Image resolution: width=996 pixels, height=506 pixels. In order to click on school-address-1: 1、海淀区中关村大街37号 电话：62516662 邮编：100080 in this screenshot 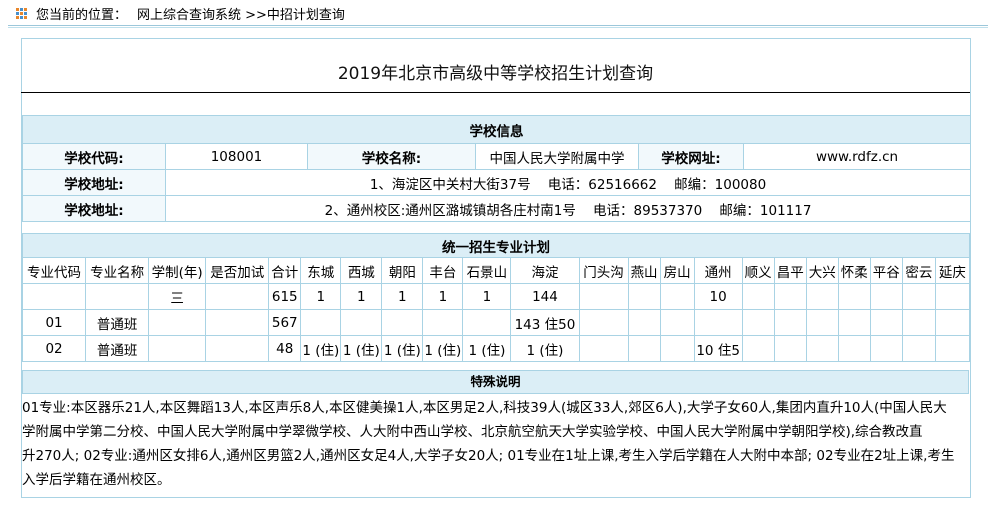, I will do `click(568, 182)`.